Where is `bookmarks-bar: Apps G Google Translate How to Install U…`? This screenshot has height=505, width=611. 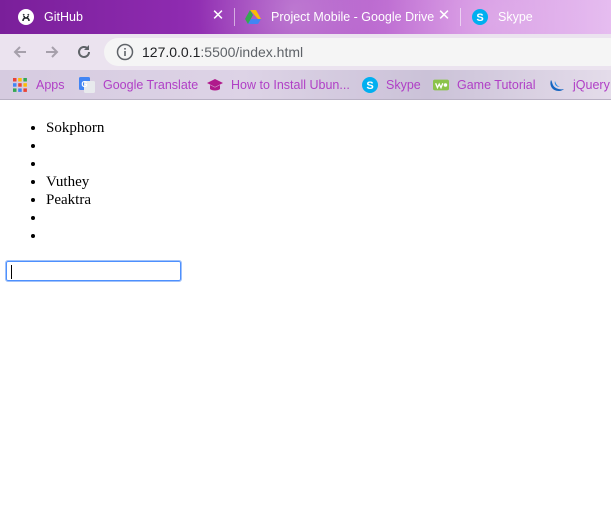 bookmarks-bar: Apps G Google Translate How to Install U… is located at coordinates (305, 85).